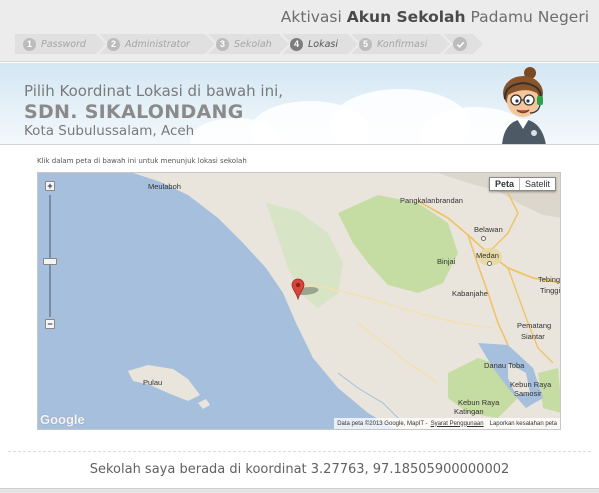  What do you see at coordinates (50, 324) in the screenshot?
I see `zoom-out-button: −` at bounding box center [50, 324].